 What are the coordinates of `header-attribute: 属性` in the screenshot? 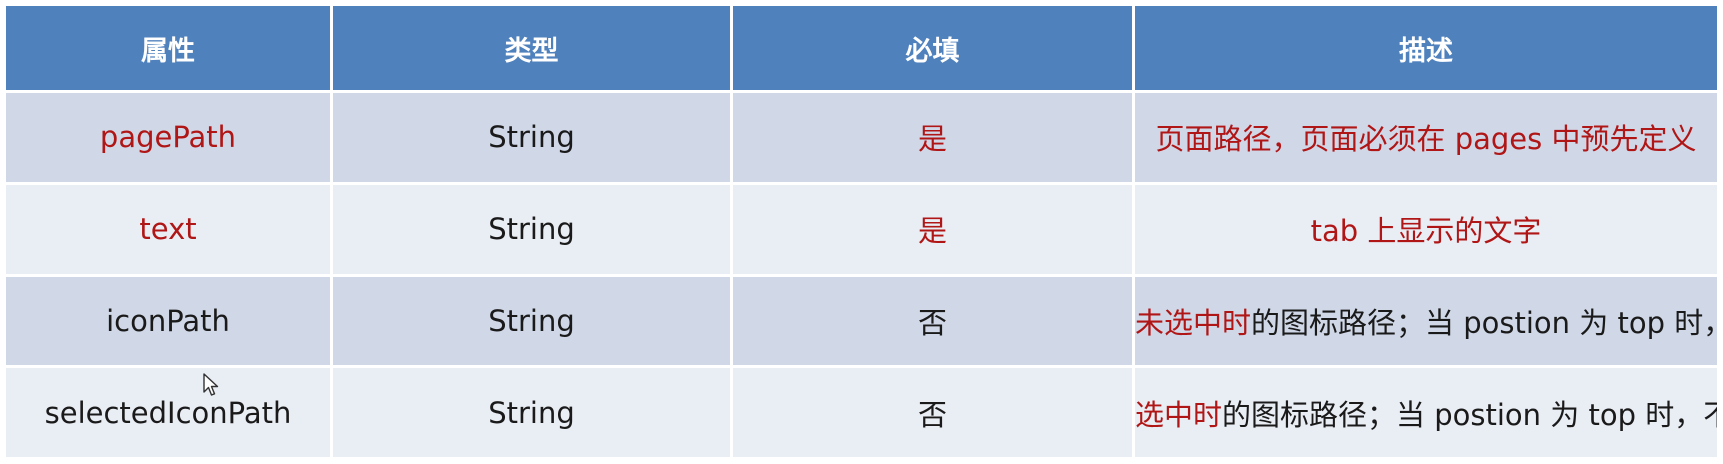 It's located at (168, 48).